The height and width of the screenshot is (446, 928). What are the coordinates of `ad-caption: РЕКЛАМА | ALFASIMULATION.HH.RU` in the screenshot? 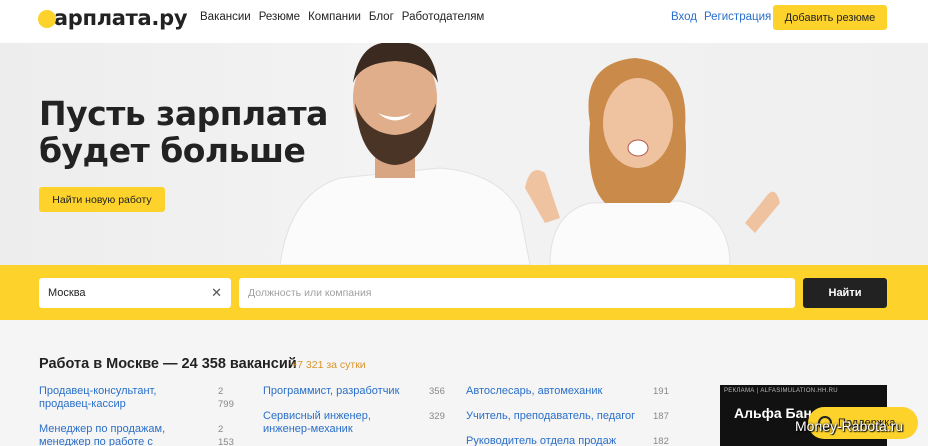 It's located at (781, 391).